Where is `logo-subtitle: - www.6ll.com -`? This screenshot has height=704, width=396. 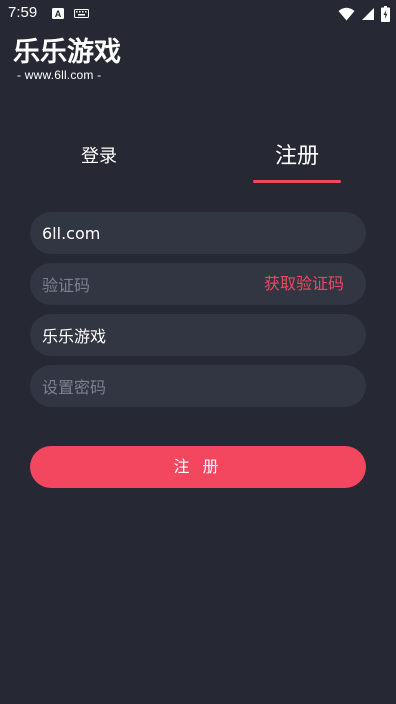
logo-subtitle: - www.6ll.com - is located at coordinates (59, 75).